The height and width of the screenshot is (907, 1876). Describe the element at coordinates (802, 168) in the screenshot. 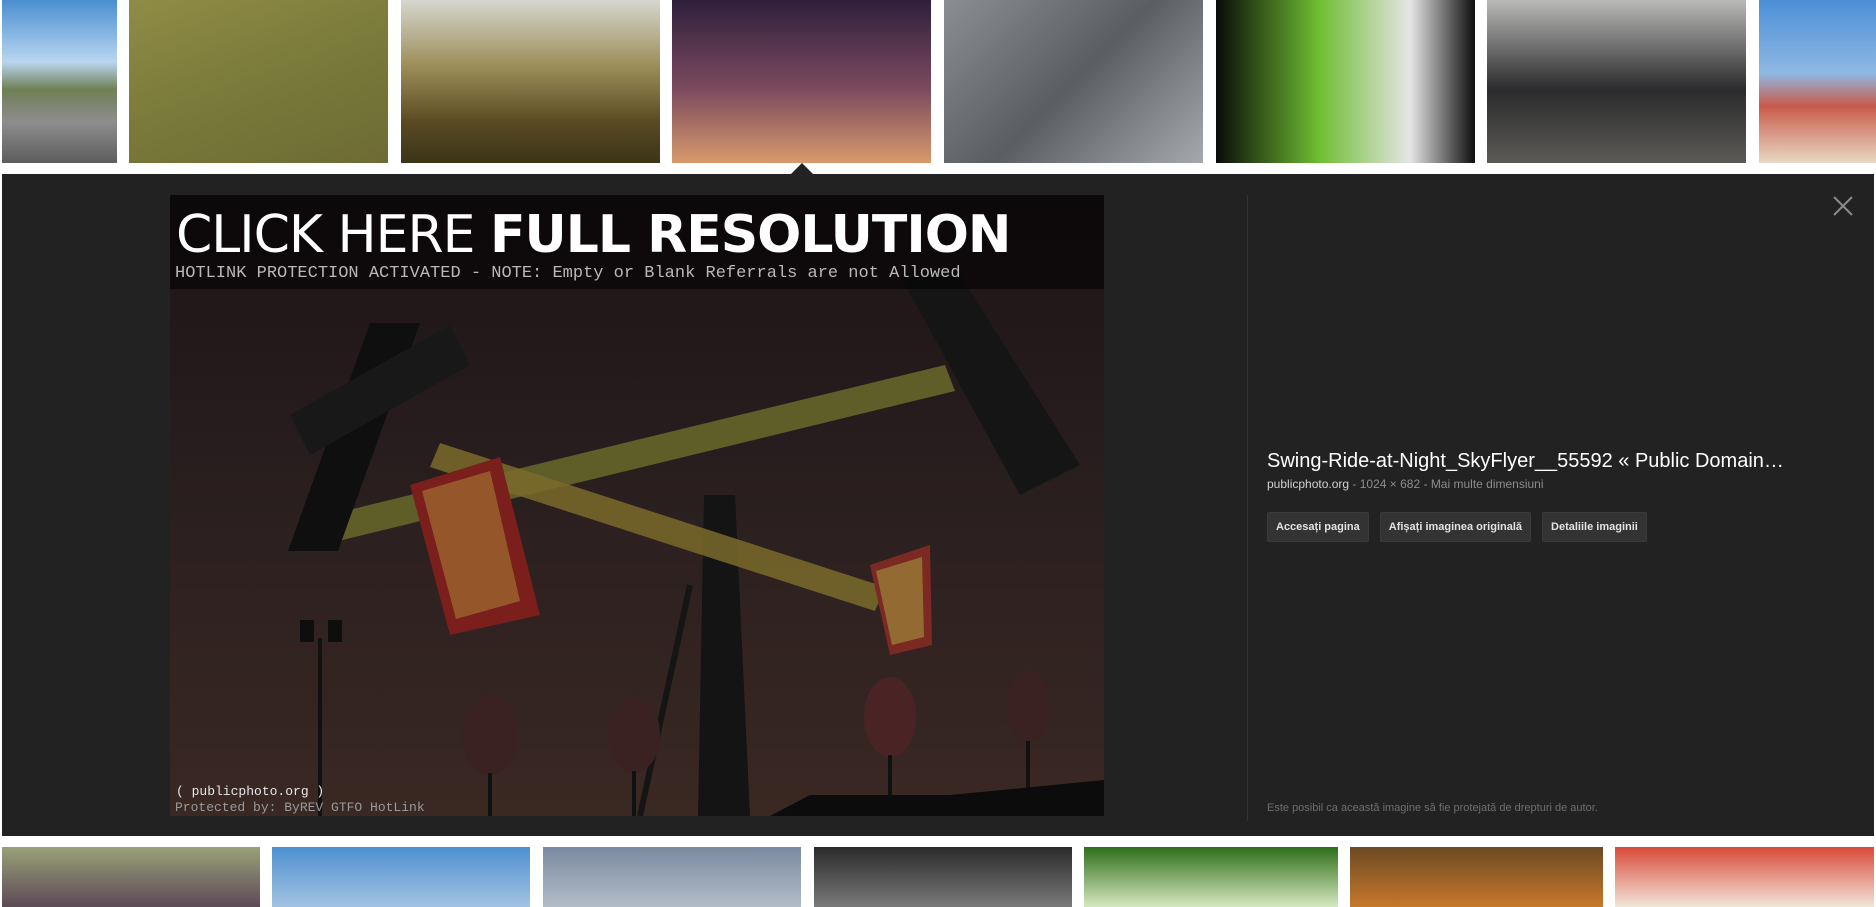

I see `selected-pointer` at that location.